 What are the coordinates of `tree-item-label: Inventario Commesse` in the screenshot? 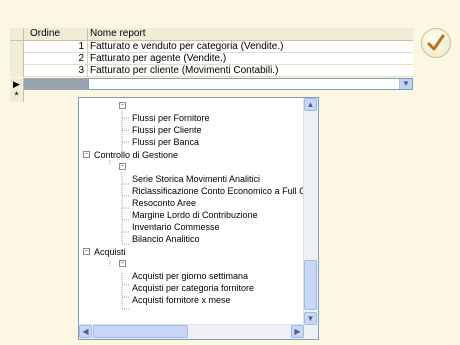 It's located at (176, 227).